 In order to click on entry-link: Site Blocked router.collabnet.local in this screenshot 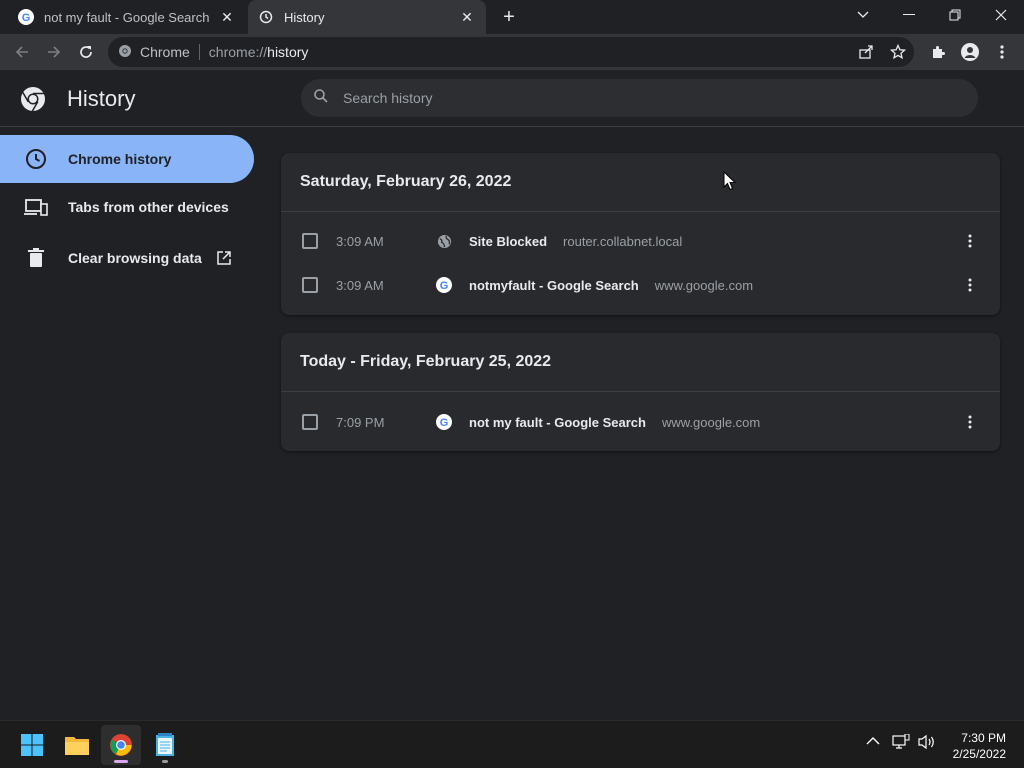, I will do `click(575, 241)`.